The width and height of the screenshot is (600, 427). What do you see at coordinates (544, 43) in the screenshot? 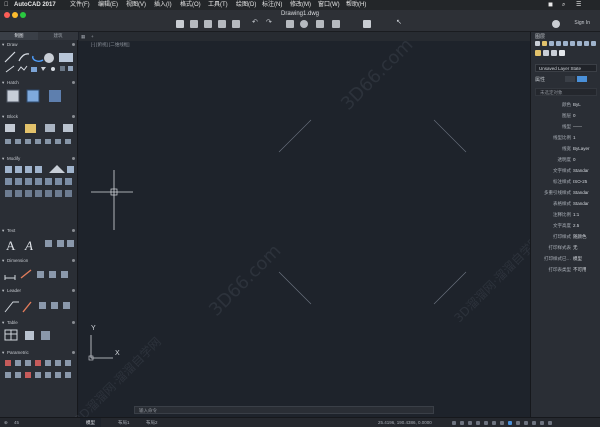
I see `layer-new-icon` at bounding box center [544, 43].